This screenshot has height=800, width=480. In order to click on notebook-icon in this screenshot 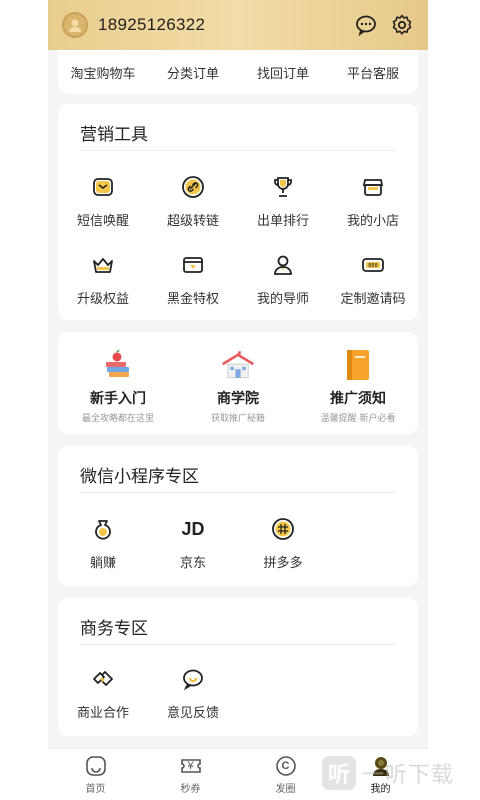, I will do `click(358, 365)`.